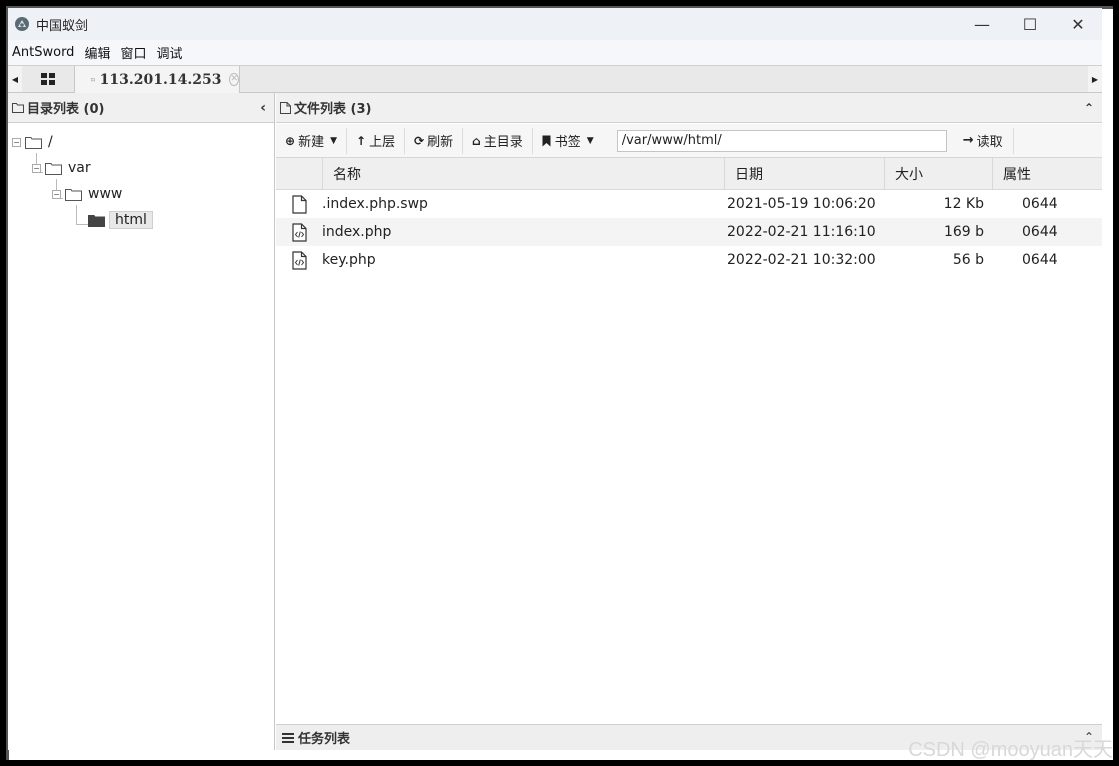  Describe the element at coordinates (546, 140) in the screenshot. I see `bookmark-icon` at that location.